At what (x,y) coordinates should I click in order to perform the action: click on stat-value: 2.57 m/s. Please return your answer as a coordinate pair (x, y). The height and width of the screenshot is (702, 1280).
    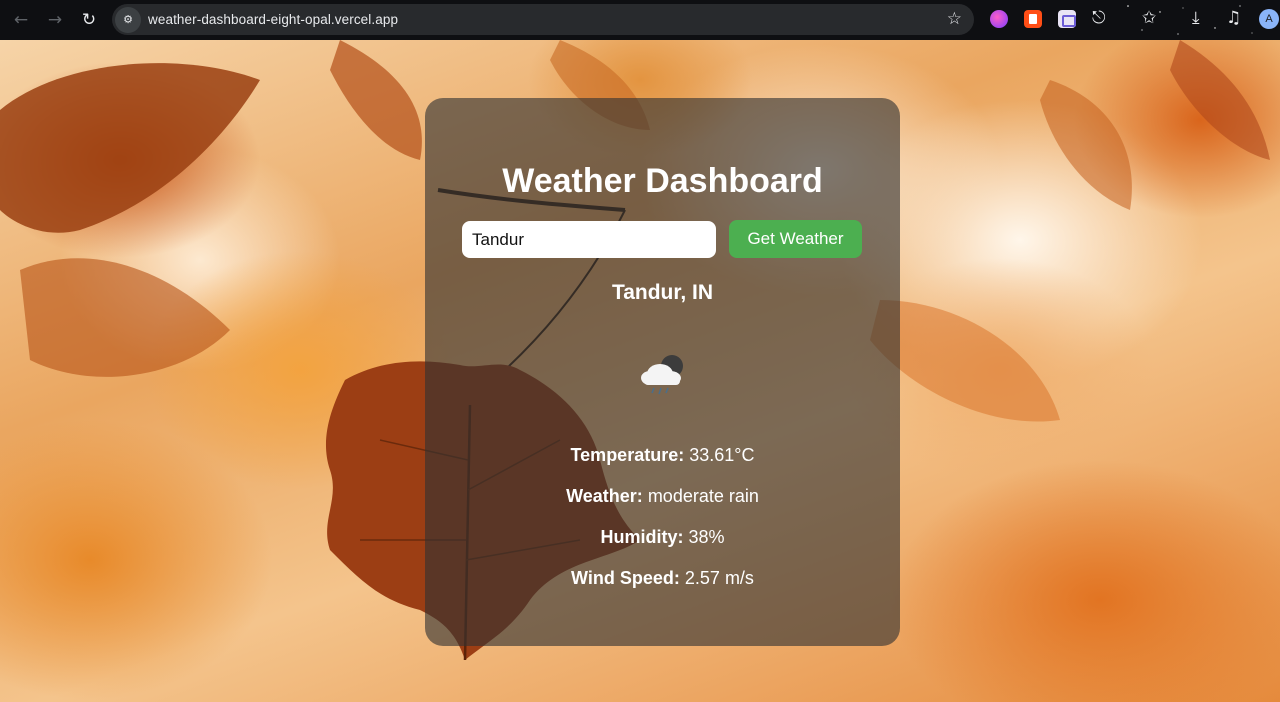
    Looking at the image, I should click on (719, 578).